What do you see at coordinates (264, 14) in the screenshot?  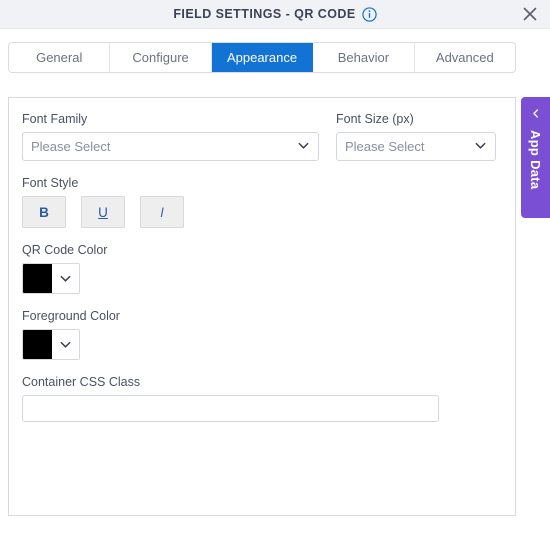 I see `page-title: FIELD SETTINGS - QR CODE` at bounding box center [264, 14].